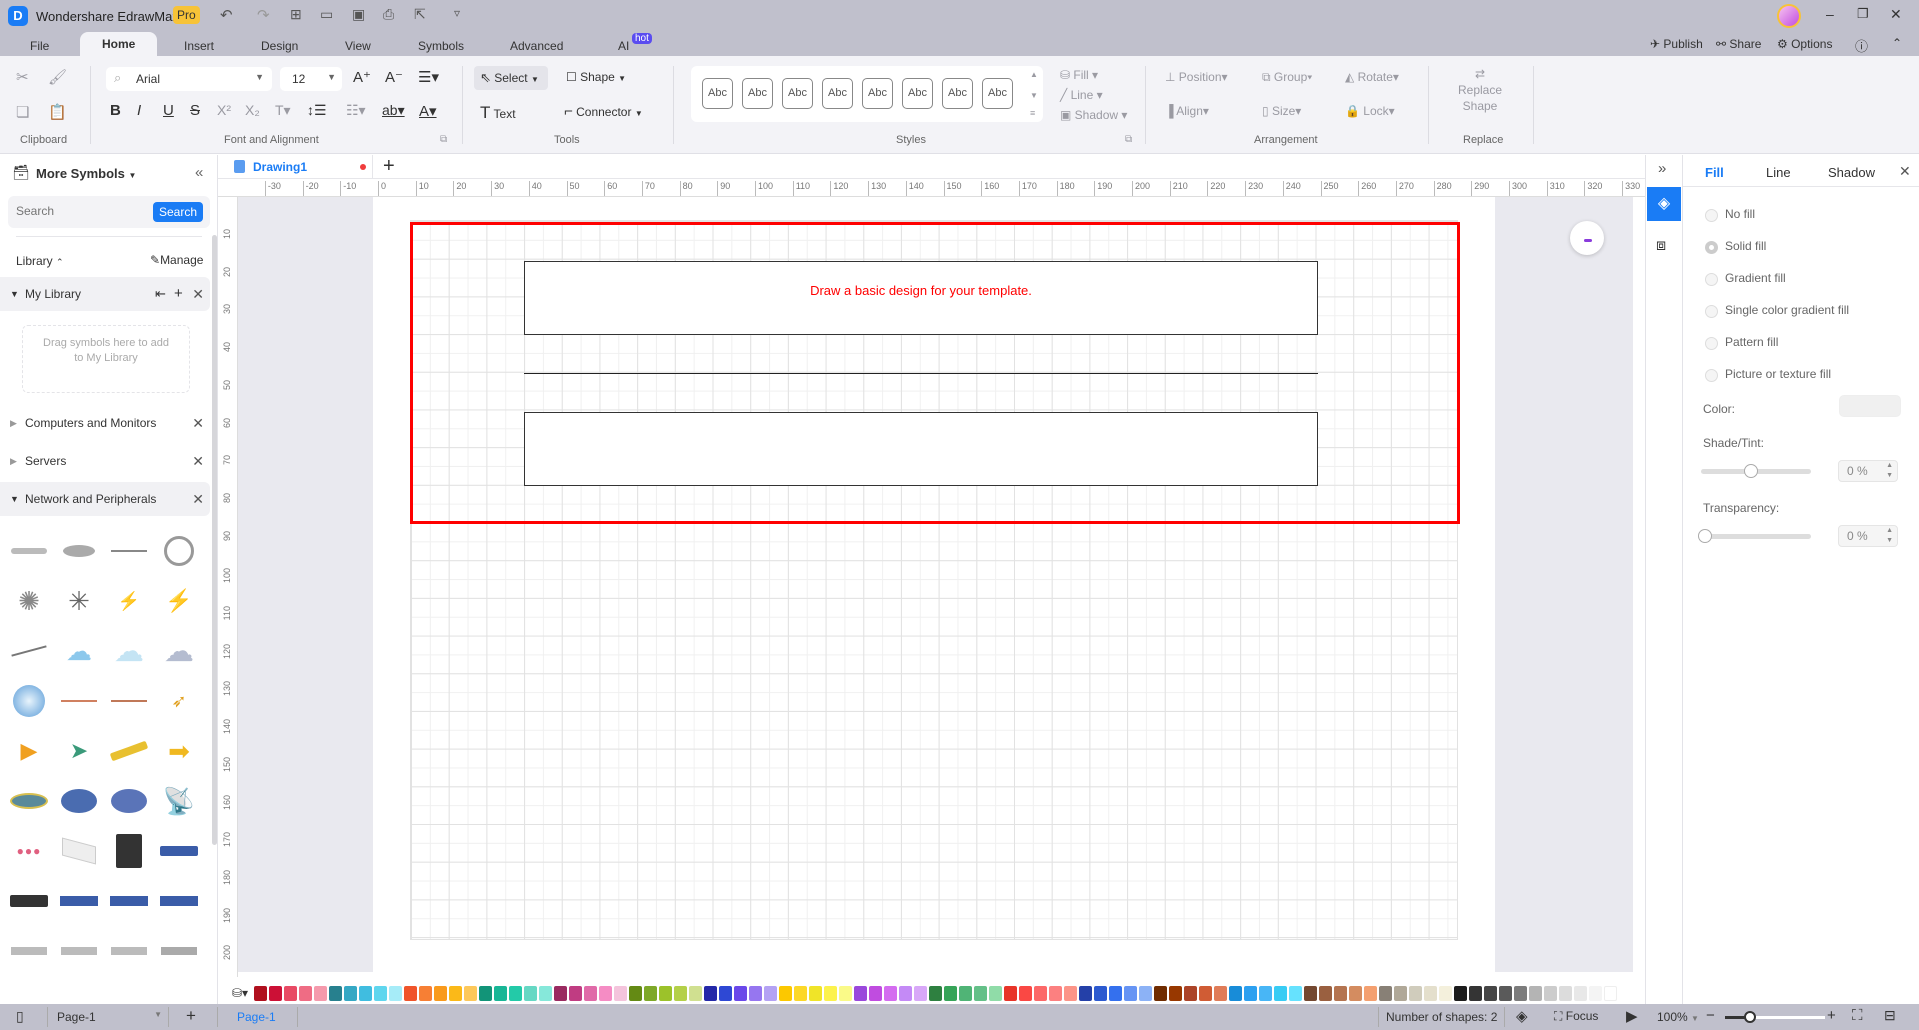 This screenshot has width=1919, height=1030. What do you see at coordinates (1632, 1016) in the screenshot?
I see `play-icon: ▶` at bounding box center [1632, 1016].